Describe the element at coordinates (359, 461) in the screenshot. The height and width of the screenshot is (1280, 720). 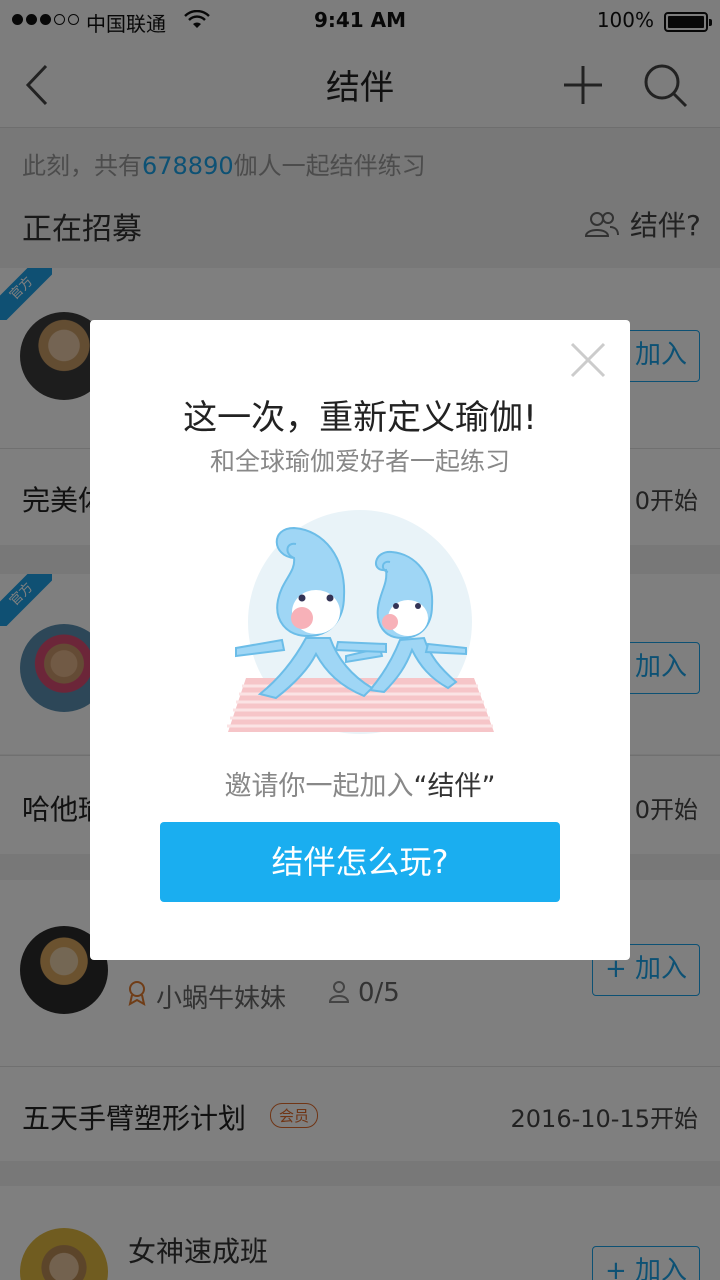
I see `dialog-subline: 和全球瑜伽爱好者一起练习` at that location.